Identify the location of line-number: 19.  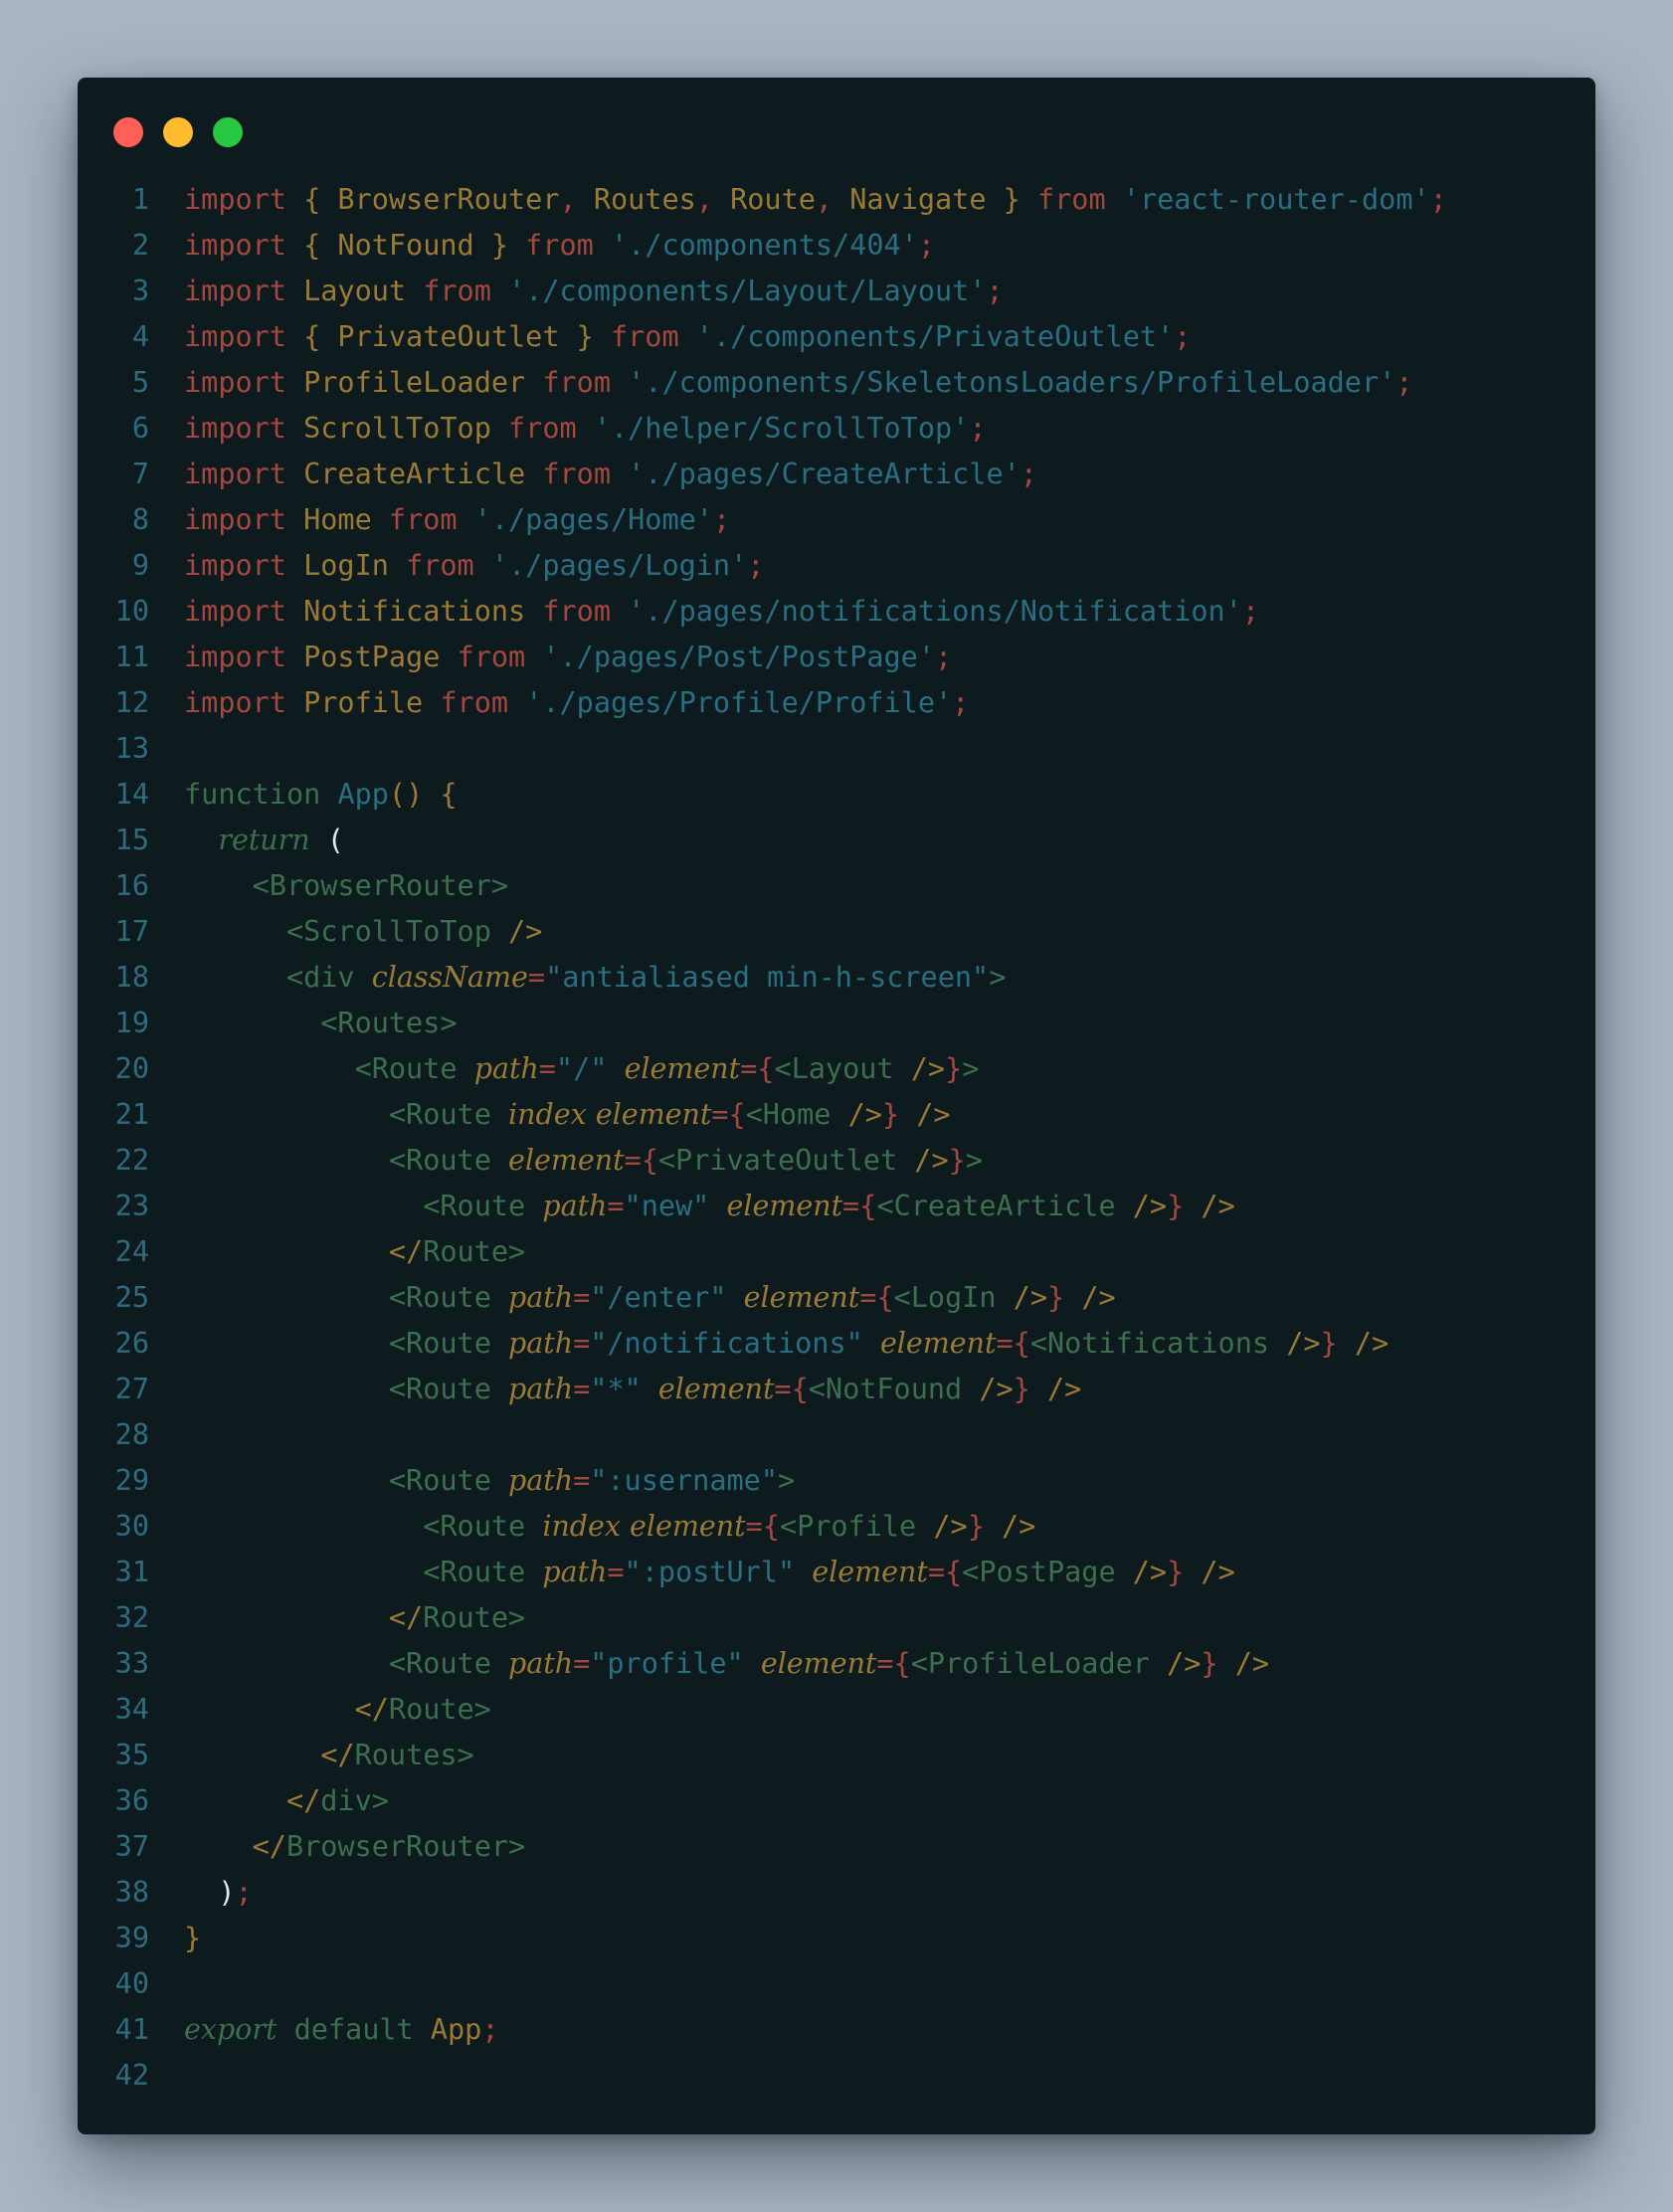
(131, 1023).